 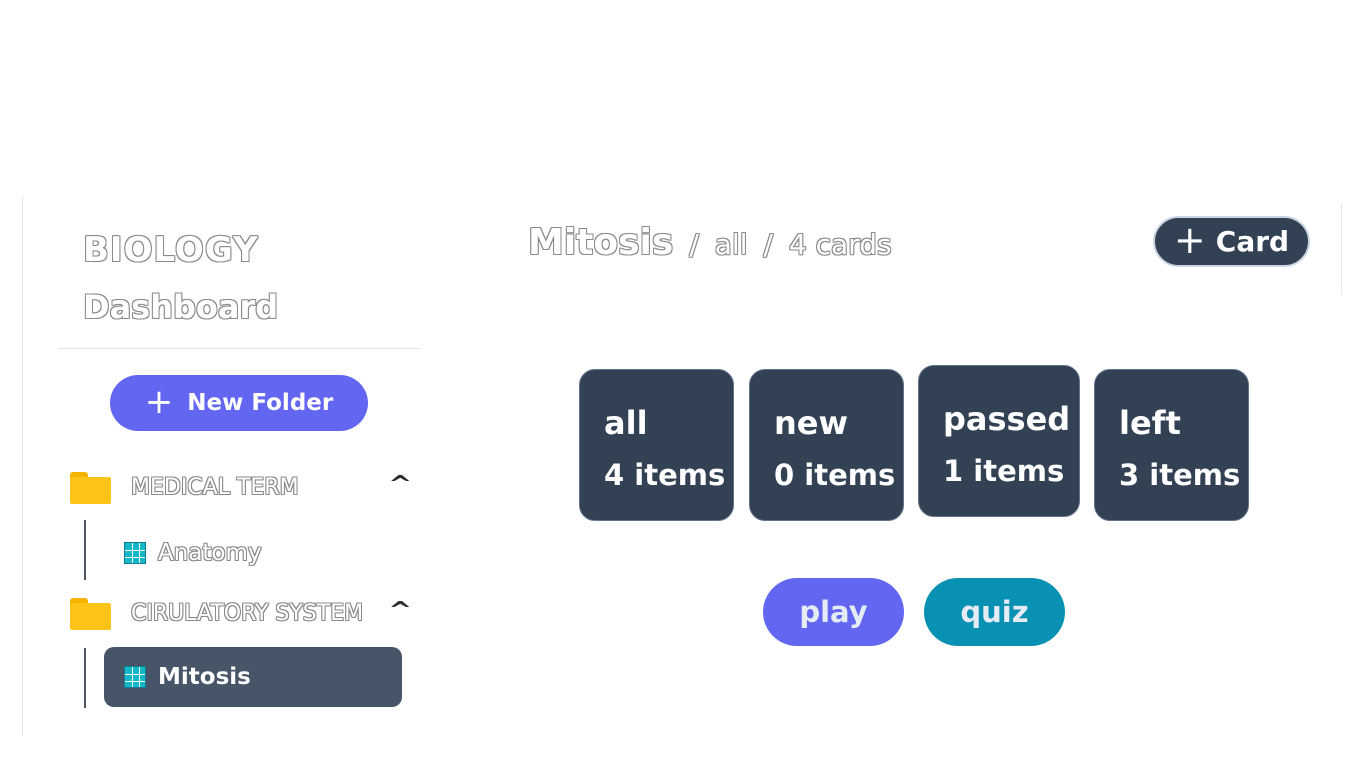 I want to click on stat-count: 1 items, so click(x=1004, y=471).